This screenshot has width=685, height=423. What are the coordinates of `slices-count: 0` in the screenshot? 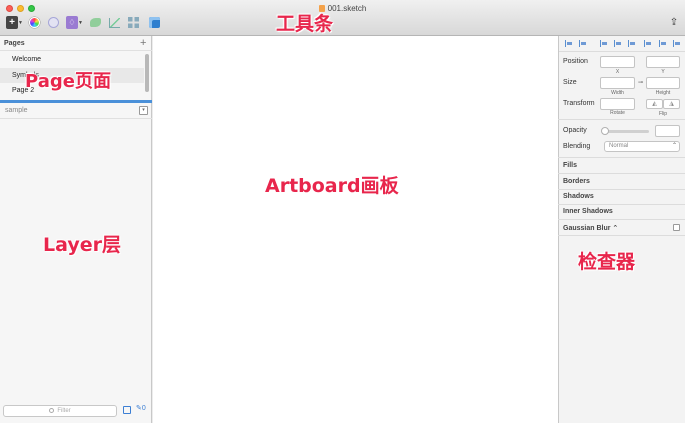 It's located at (143, 408).